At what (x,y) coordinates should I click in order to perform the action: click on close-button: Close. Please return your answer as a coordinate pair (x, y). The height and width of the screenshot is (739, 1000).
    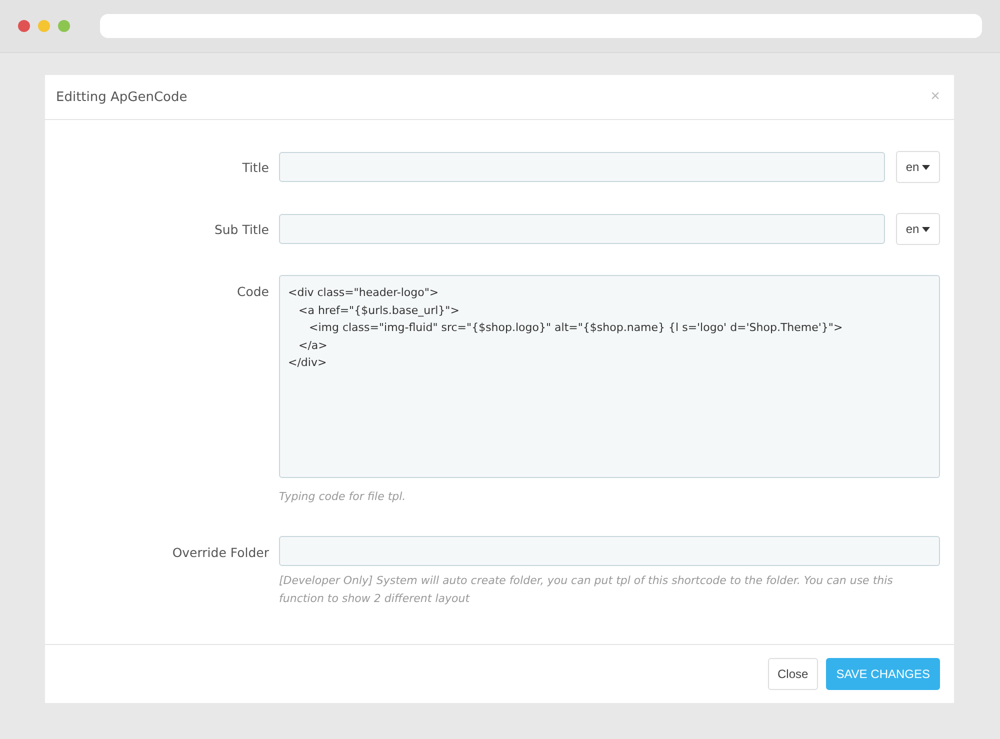
    Looking at the image, I should click on (793, 674).